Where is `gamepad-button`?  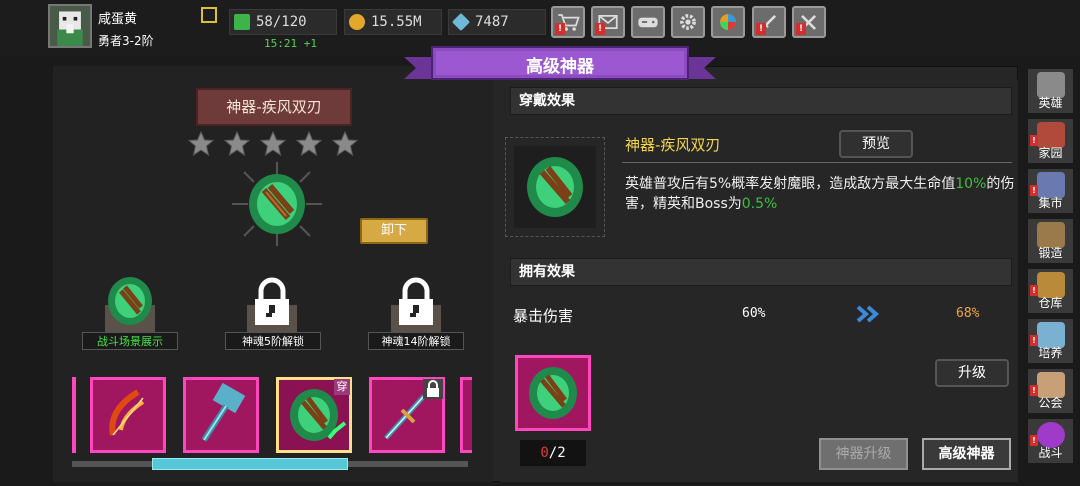
gamepad-button is located at coordinates (648, 22).